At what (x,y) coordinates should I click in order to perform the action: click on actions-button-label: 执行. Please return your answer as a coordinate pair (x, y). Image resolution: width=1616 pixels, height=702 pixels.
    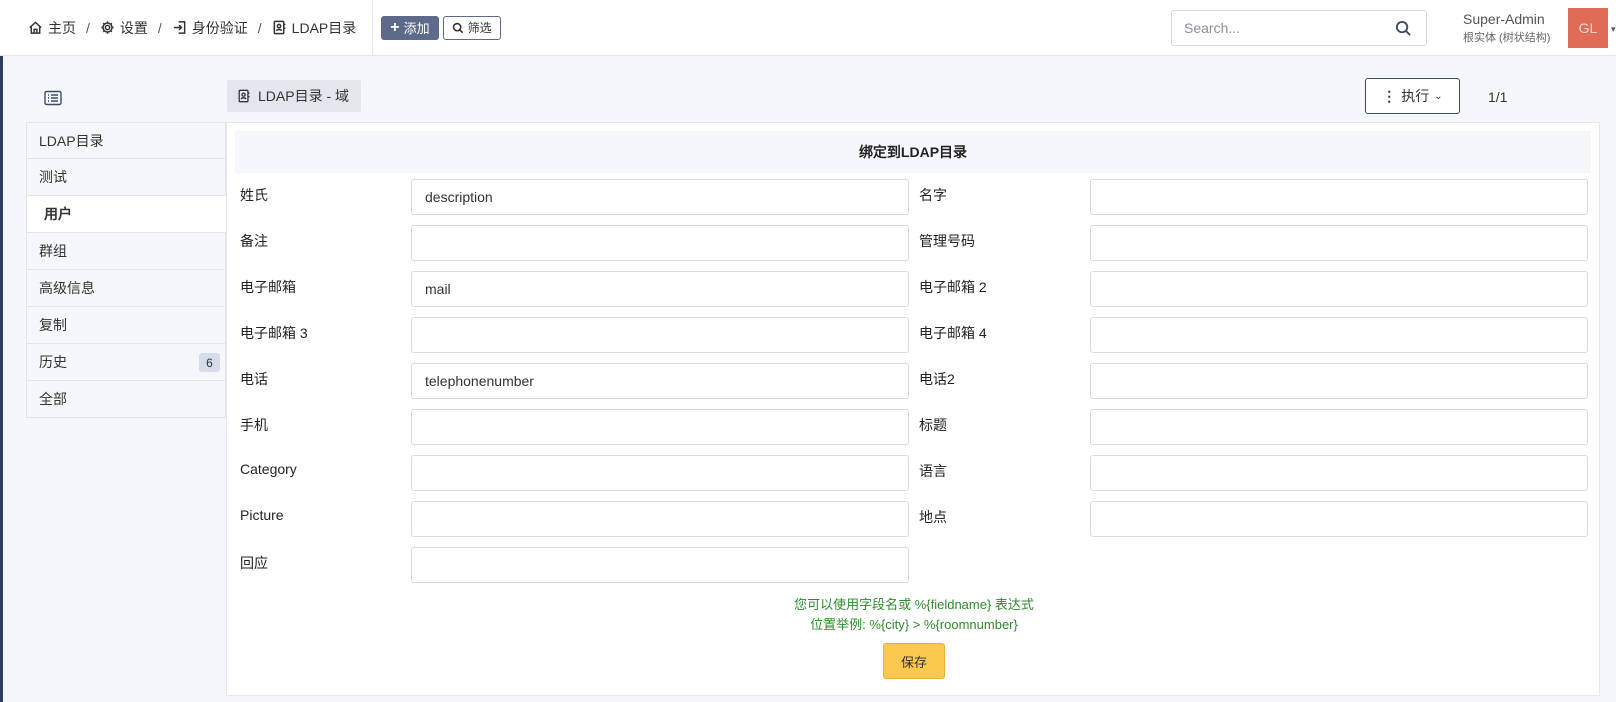
    Looking at the image, I should click on (1415, 96).